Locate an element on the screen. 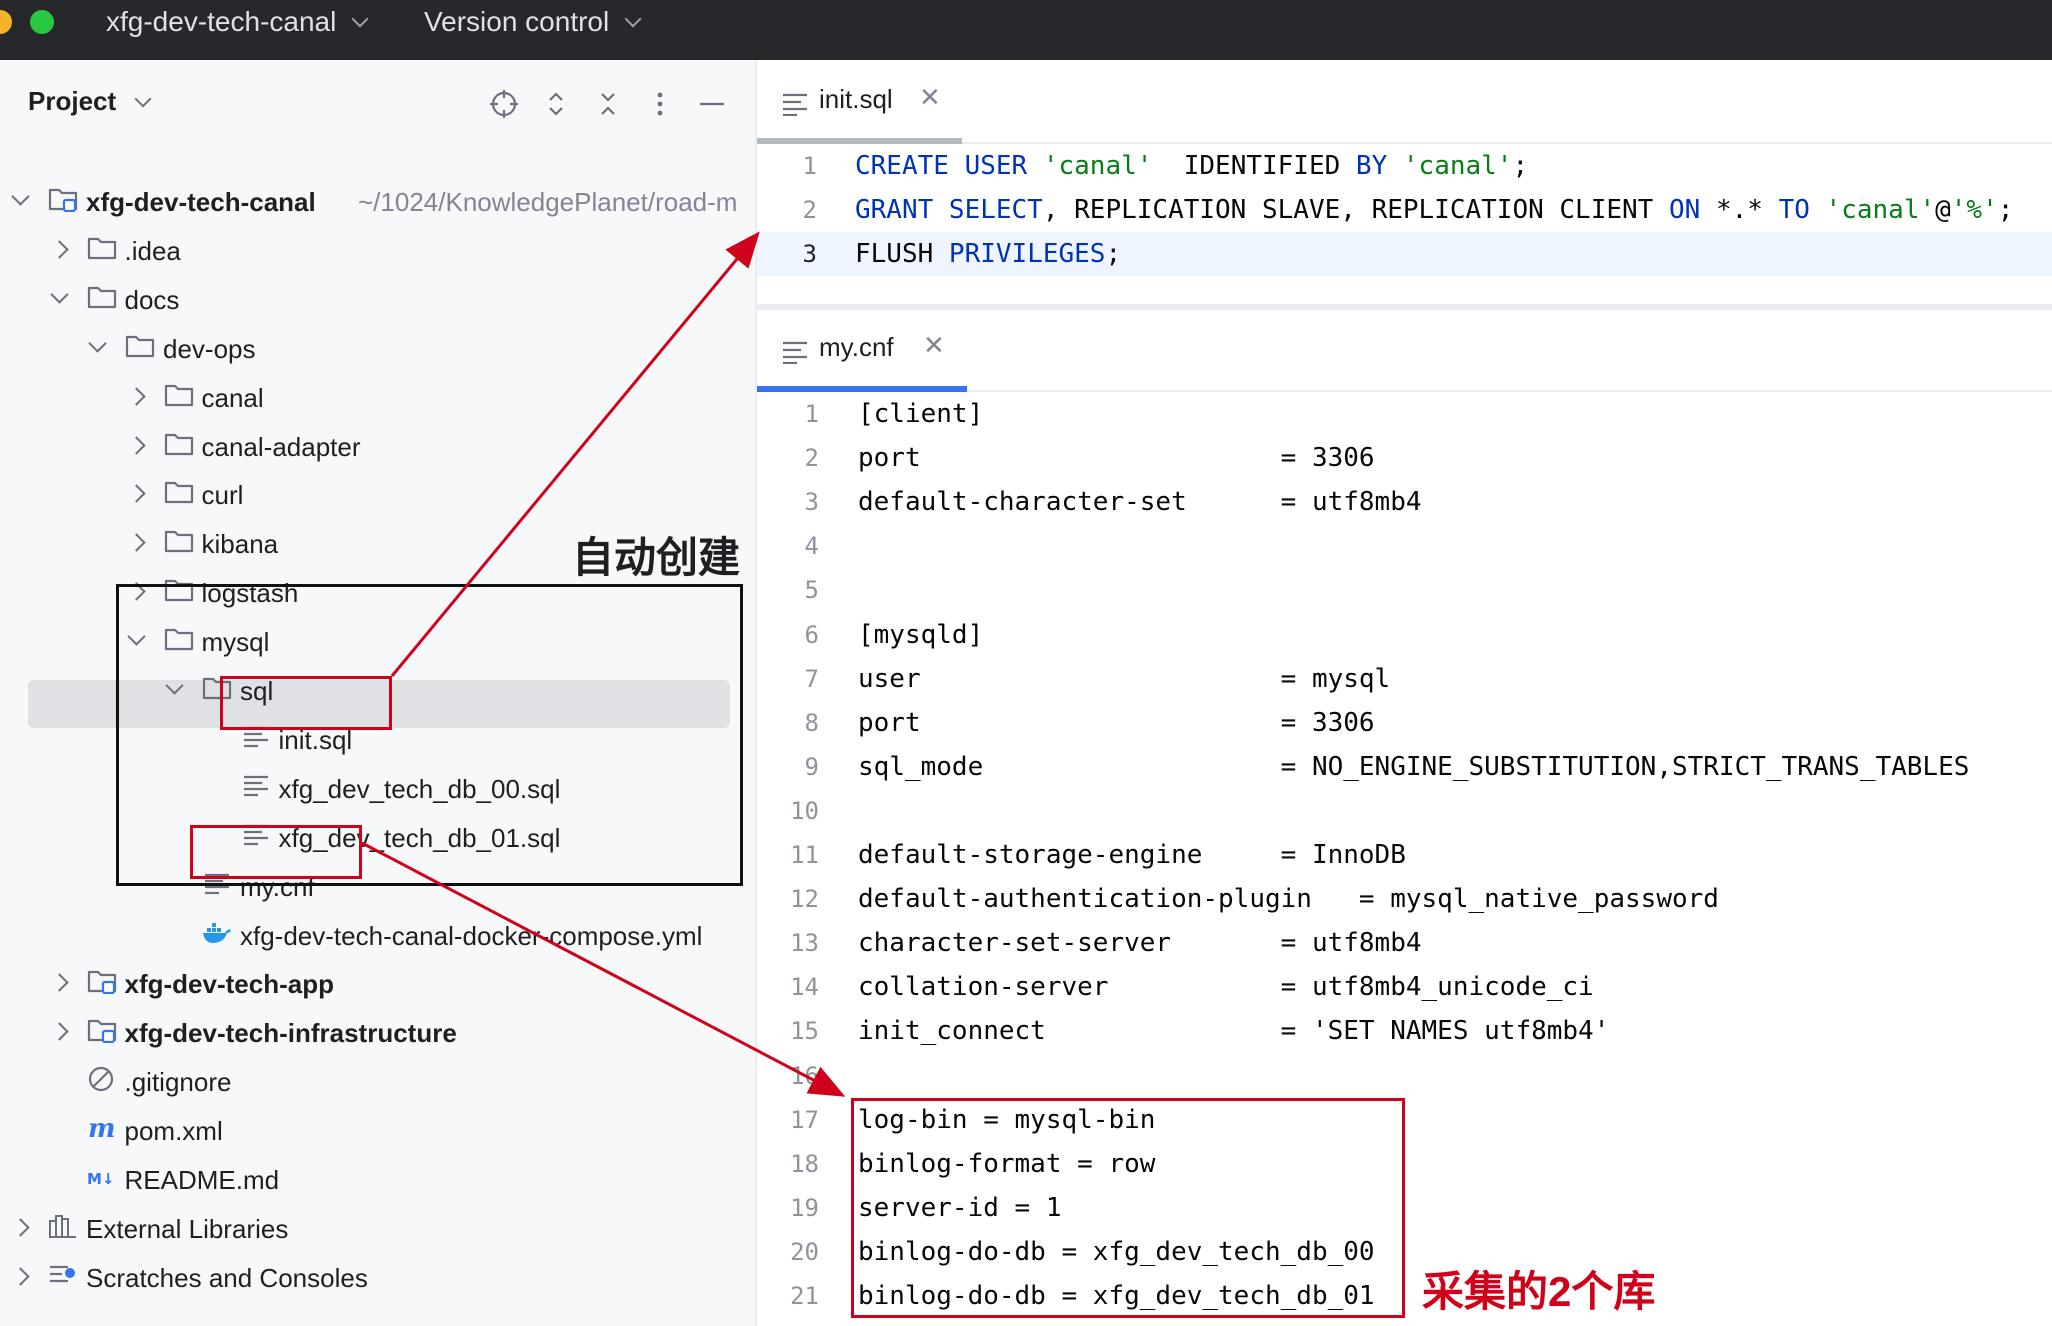  arrow-to-init-sql is located at coordinates (575, 454).